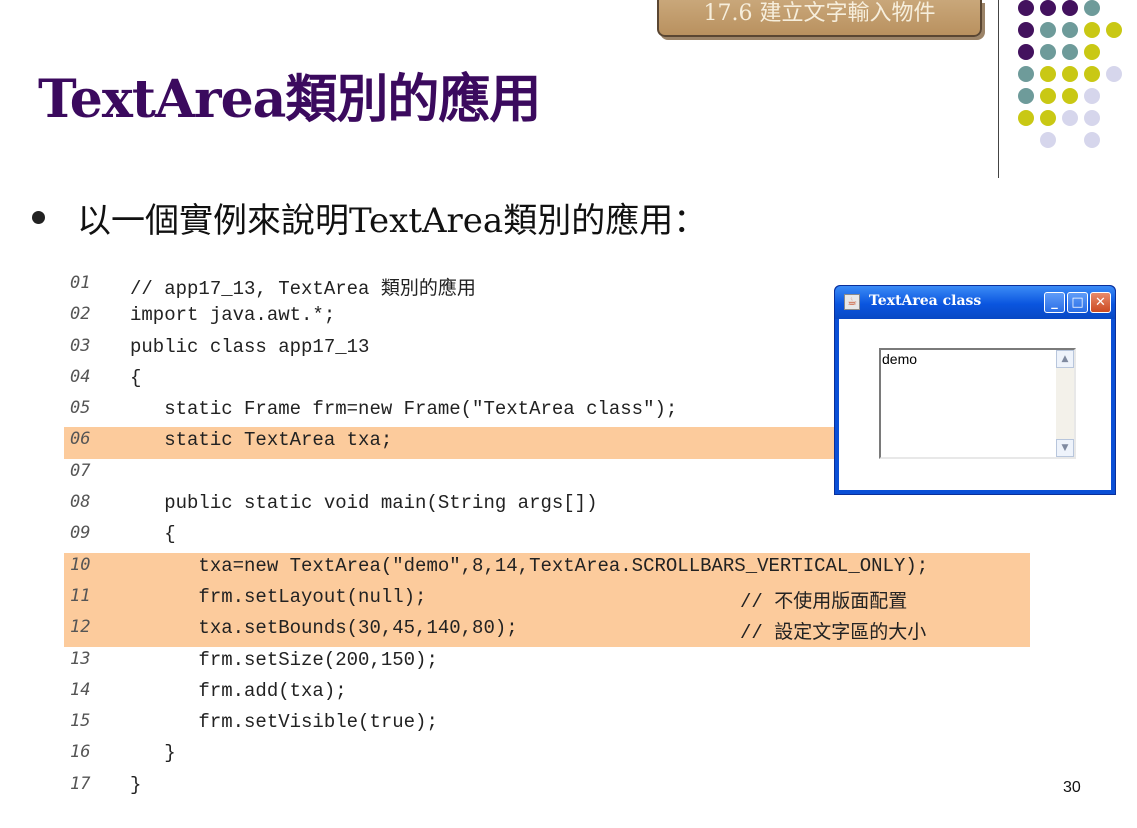 The width and height of the screenshot is (1137, 828). What do you see at coordinates (392, 220) in the screenshot?
I see `bullet-text: 以一個實例來說明TextArea類別的應用：` at bounding box center [392, 220].